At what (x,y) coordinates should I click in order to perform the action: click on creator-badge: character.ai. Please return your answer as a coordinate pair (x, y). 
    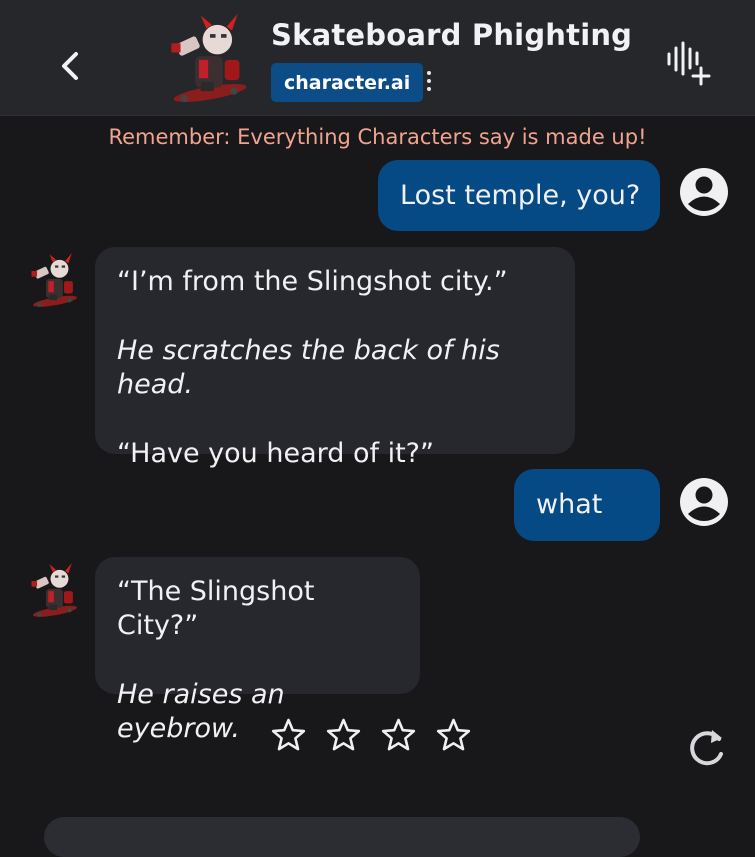
    Looking at the image, I should click on (347, 82).